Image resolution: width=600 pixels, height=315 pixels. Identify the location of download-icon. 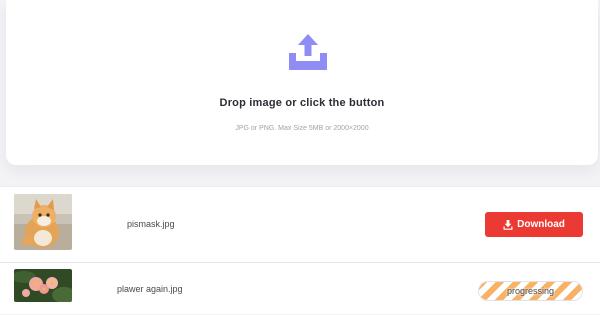
(508, 224).